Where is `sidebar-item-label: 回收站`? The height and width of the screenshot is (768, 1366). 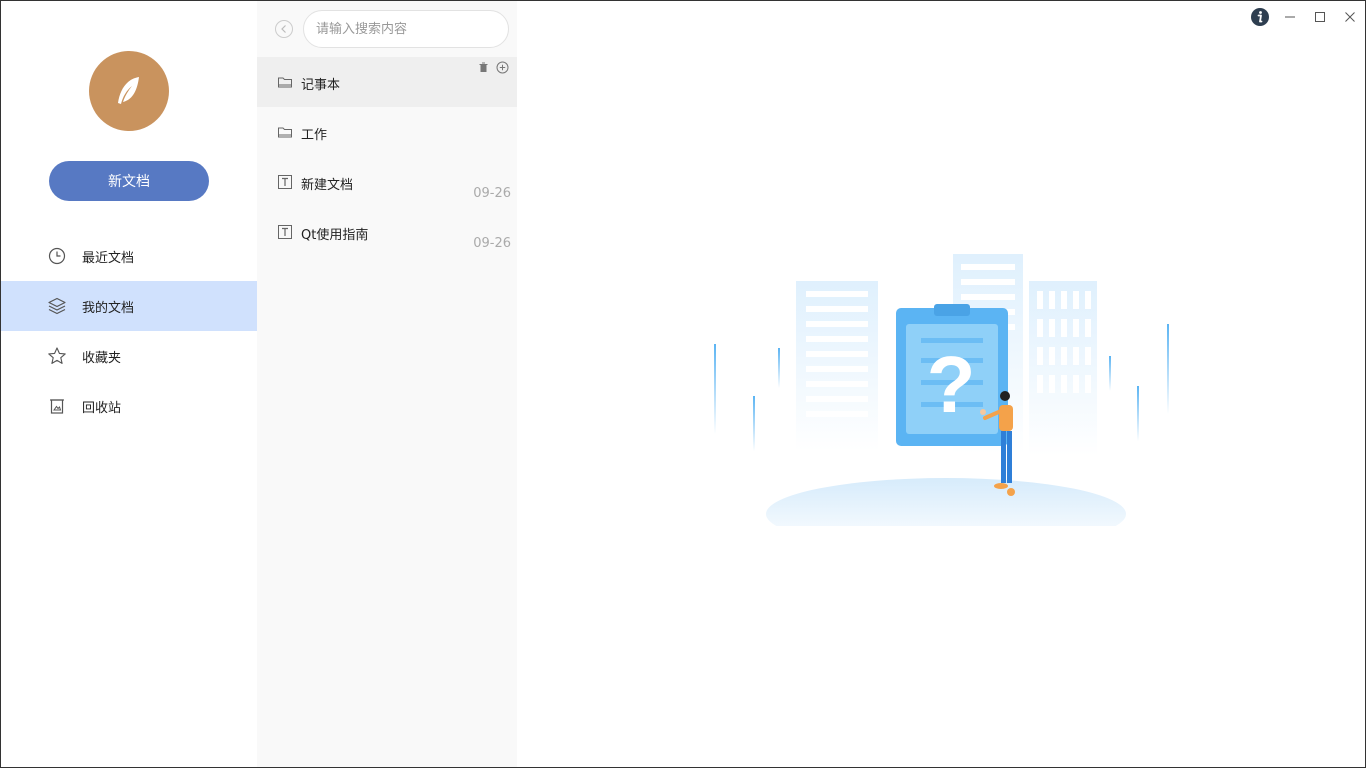 sidebar-item-label: 回收站 is located at coordinates (102, 408).